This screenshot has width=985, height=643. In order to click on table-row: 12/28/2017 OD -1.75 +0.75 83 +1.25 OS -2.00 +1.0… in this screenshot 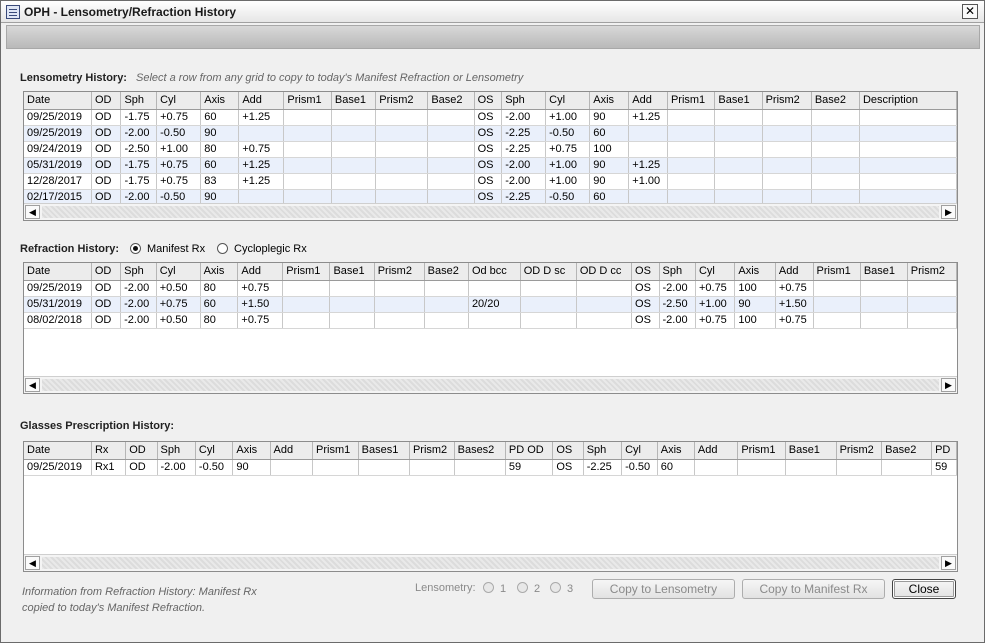, I will do `click(490, 181)`.